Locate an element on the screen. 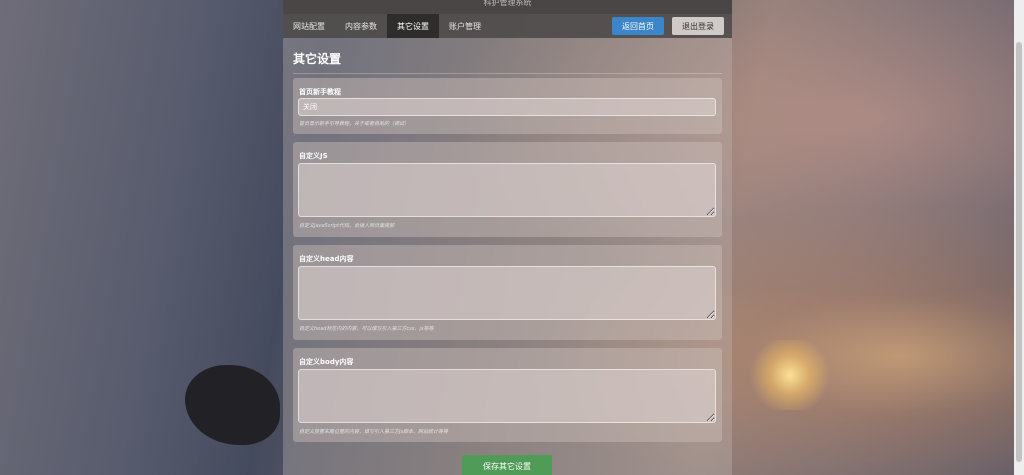 This screenshot has width=1024, height=475. back-home-button: 返回首页 is located at coordinates (638, 26).